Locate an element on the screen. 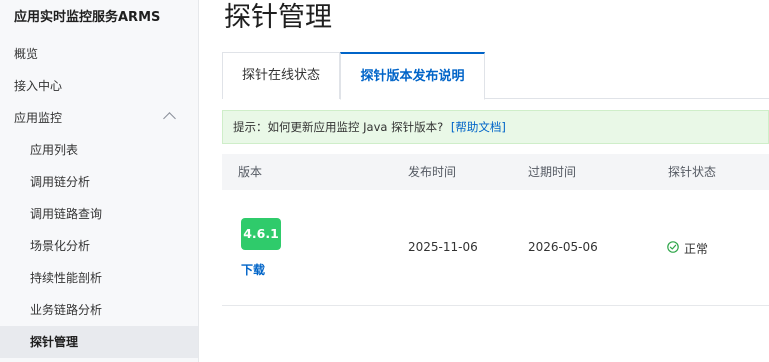 The image size is (769, 362). version-badge: 4.6.1 is located at coordinates (261, 234).